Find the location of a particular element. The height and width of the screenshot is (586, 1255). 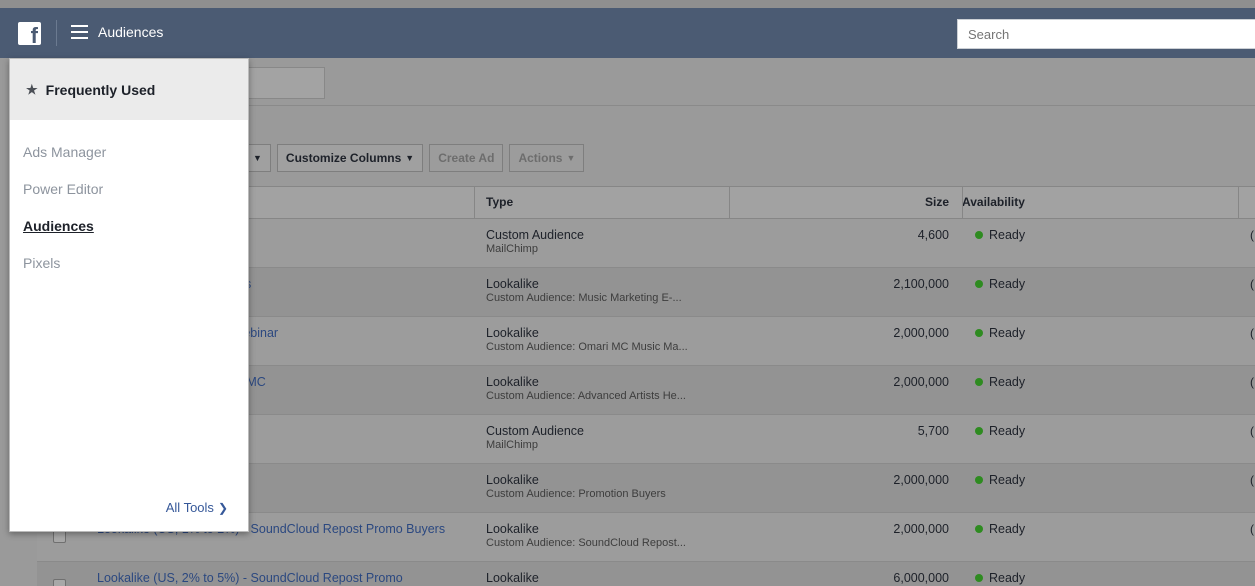

divider is located at coordinates (747, 105).